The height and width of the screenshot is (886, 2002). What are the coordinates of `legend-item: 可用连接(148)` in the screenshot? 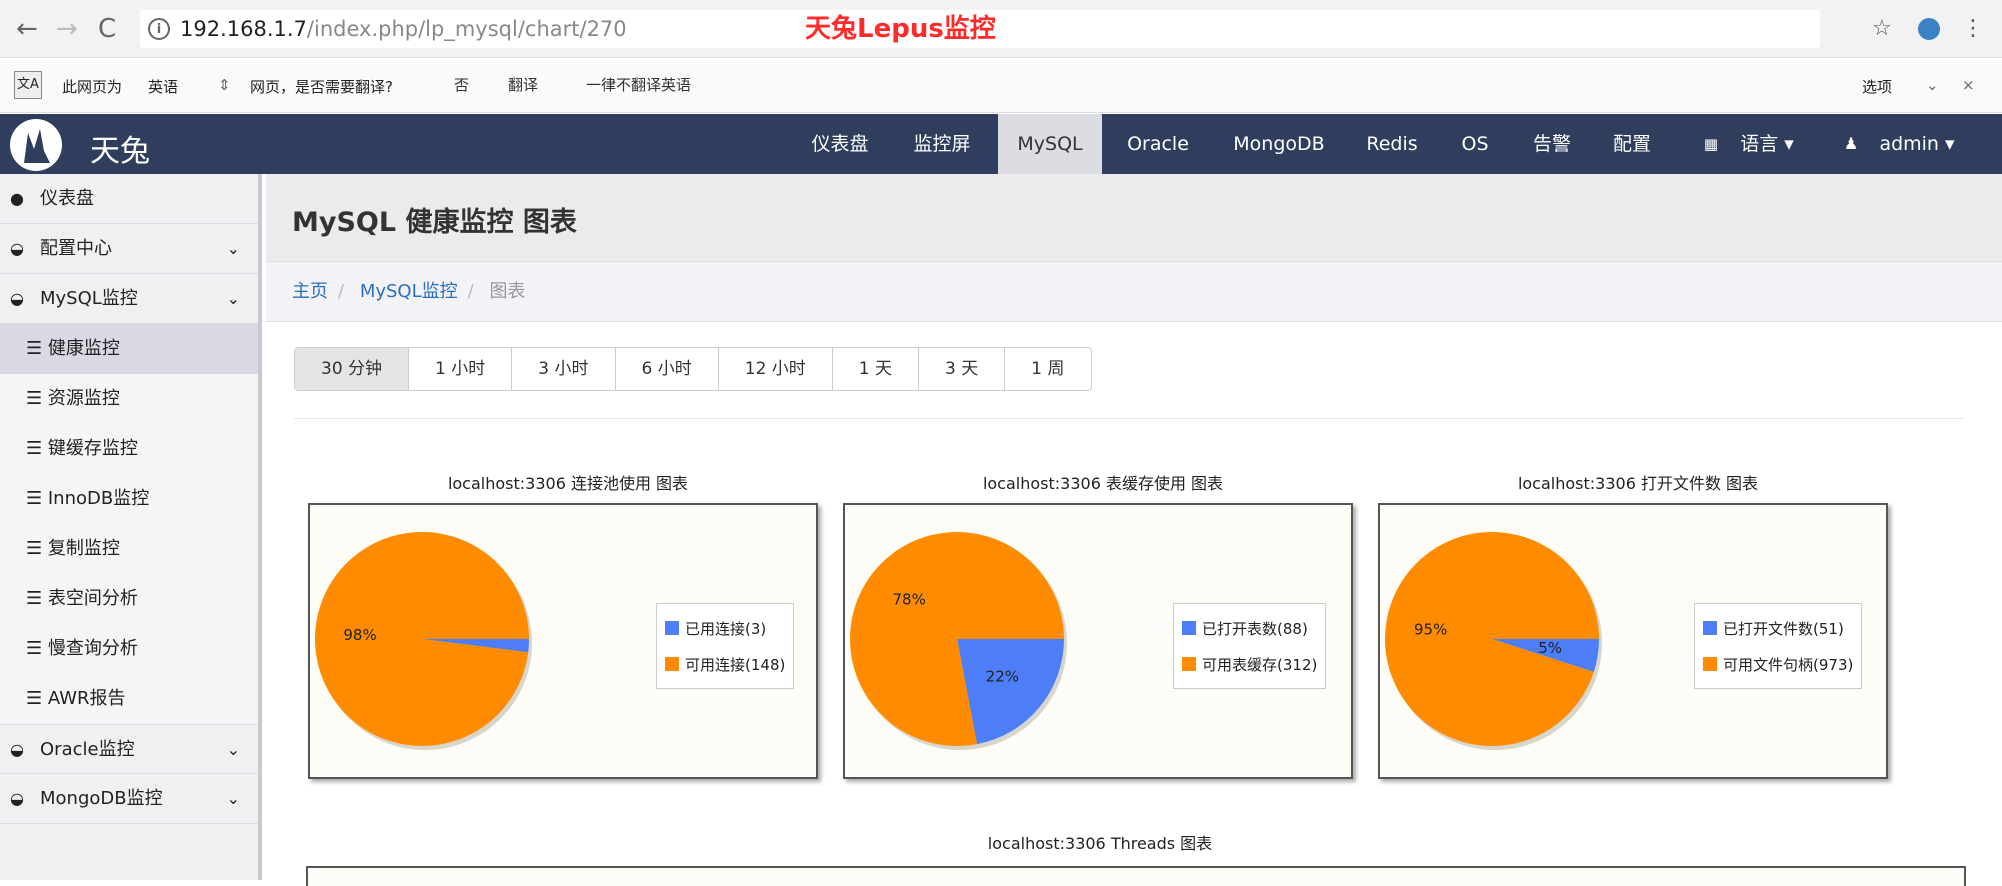 It's located at (725, 664).